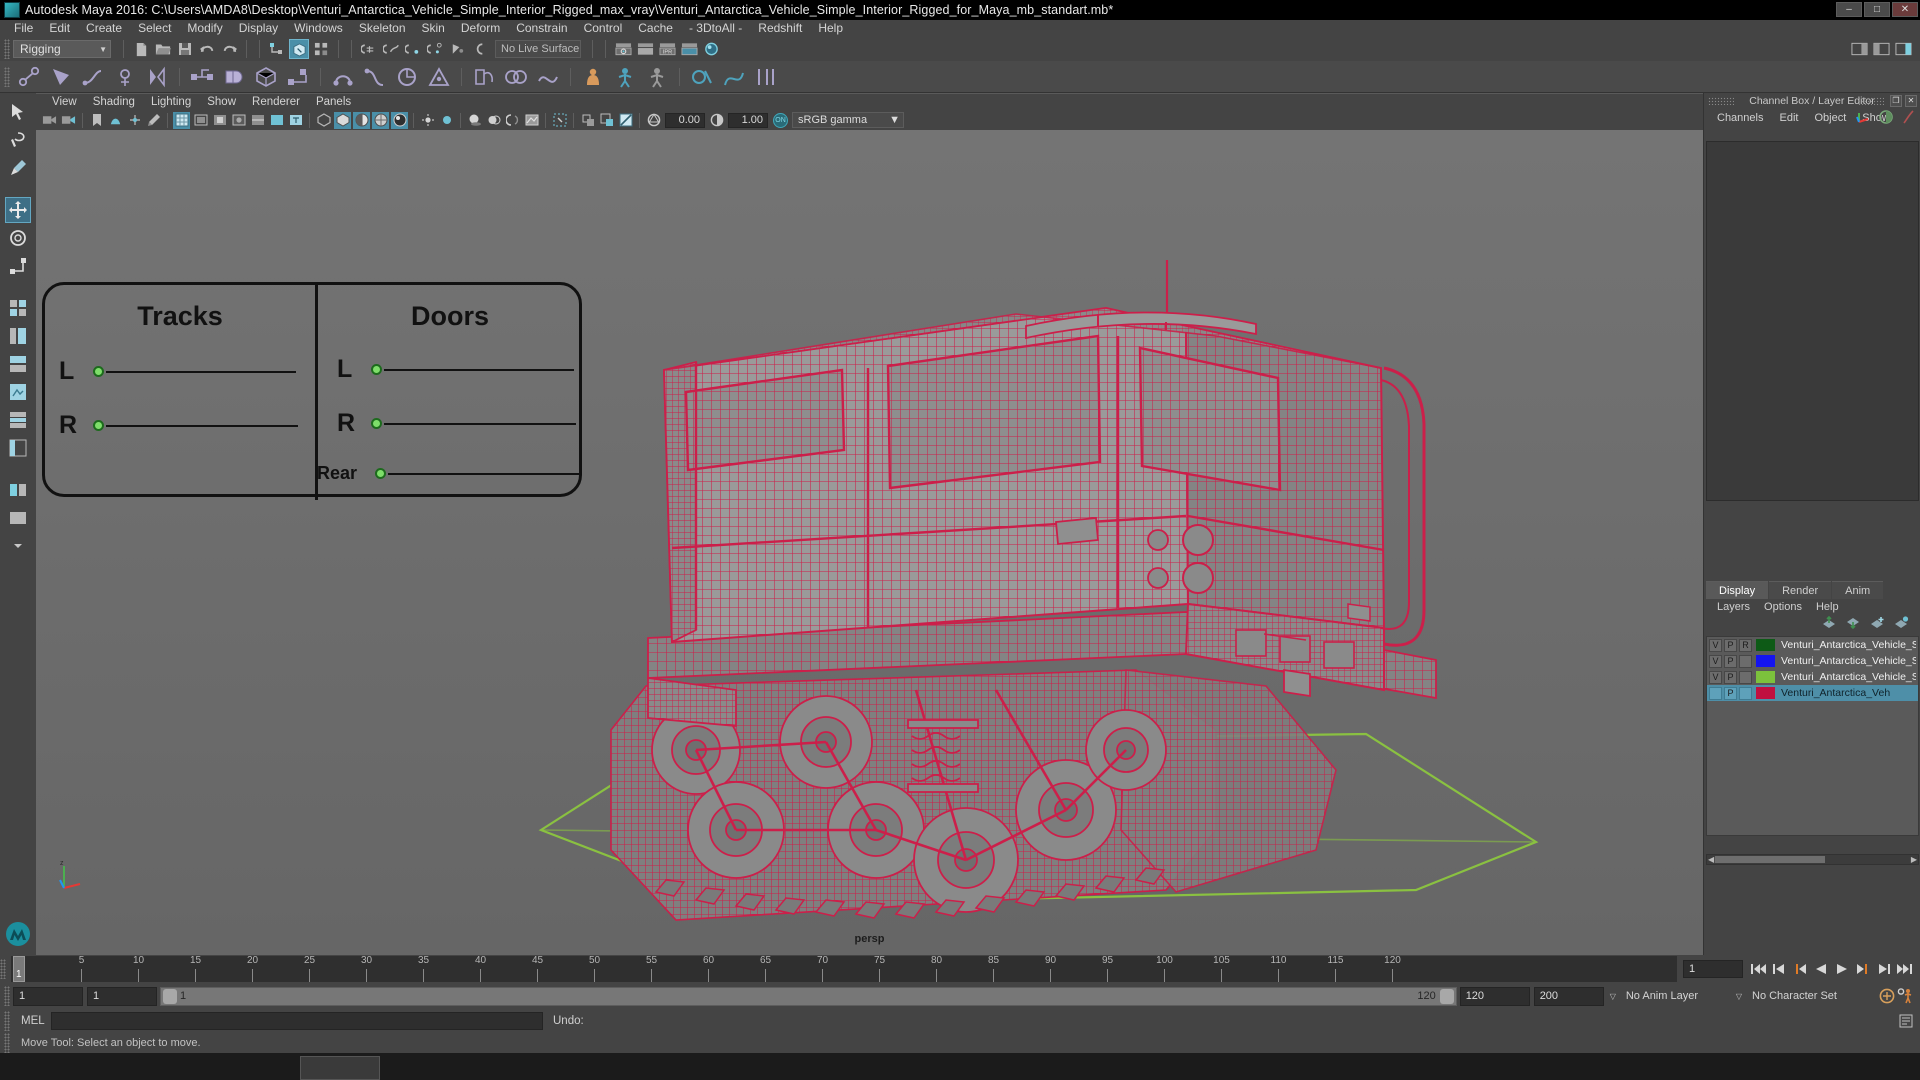 The image size is (1920, 1080). Describe the element at coordinates (1884, 969) in the screenshot. I see `step-forward-key-button` at that location.